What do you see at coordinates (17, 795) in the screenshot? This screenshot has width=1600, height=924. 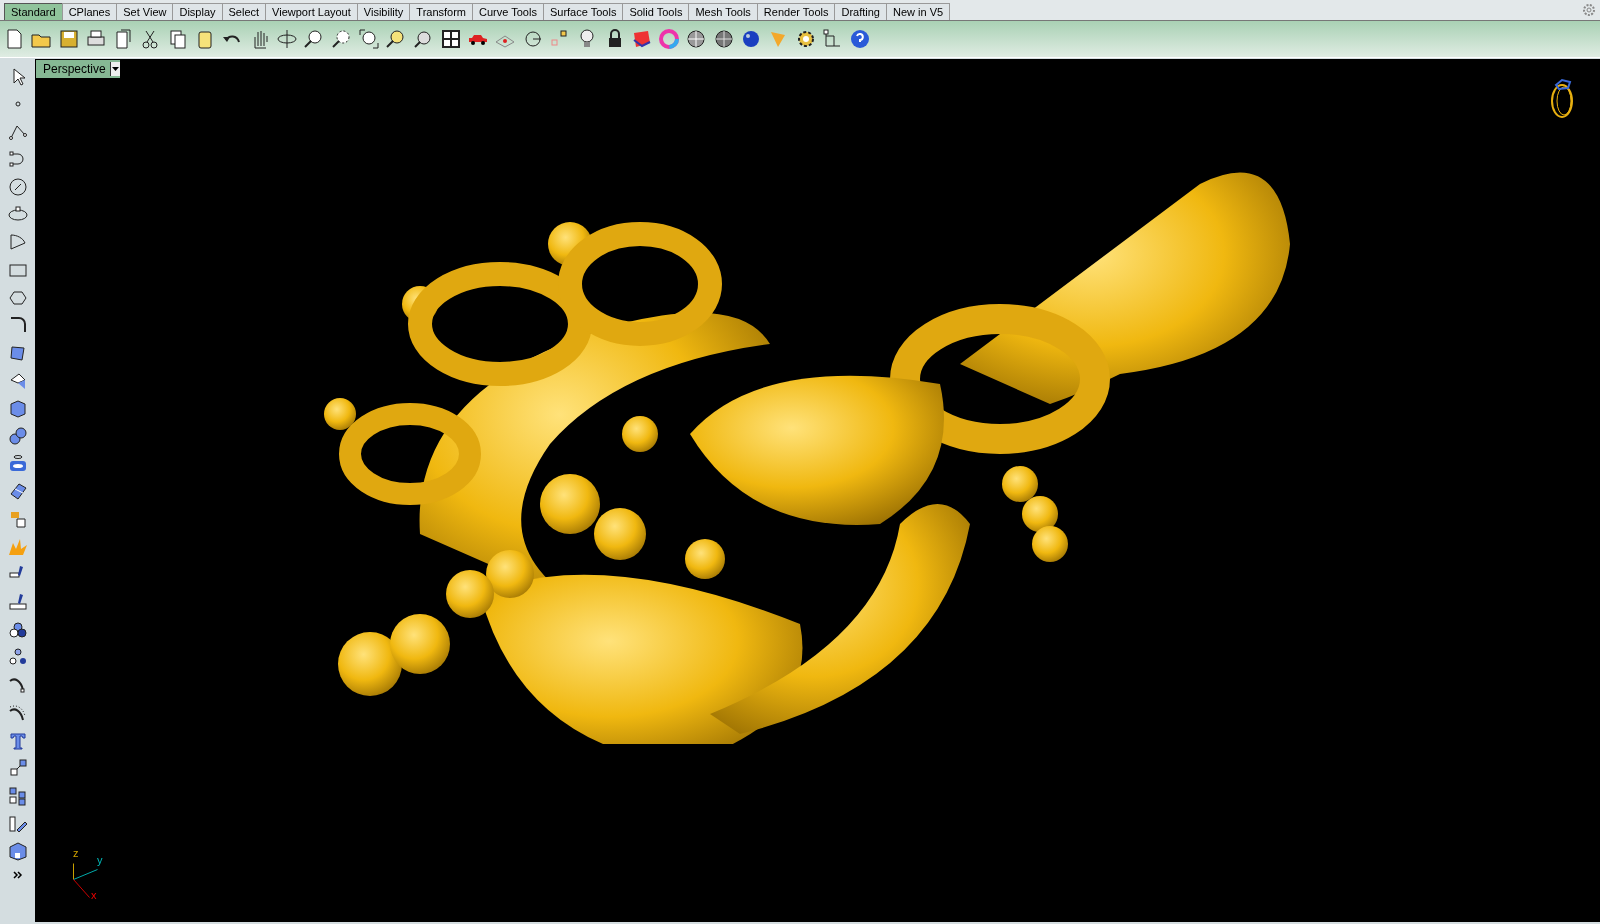 I see `array-icon` at bounding box center [17, 795].